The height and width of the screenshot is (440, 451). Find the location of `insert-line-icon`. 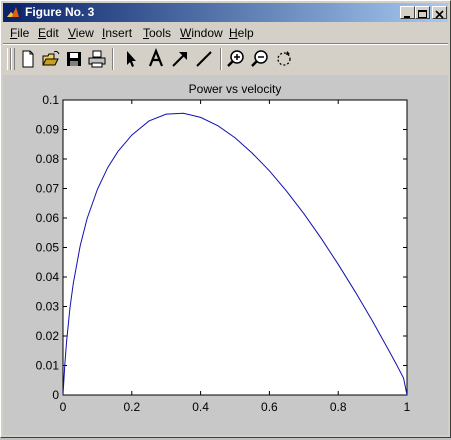

insert-line-icon is located at coordinates (204, 59).